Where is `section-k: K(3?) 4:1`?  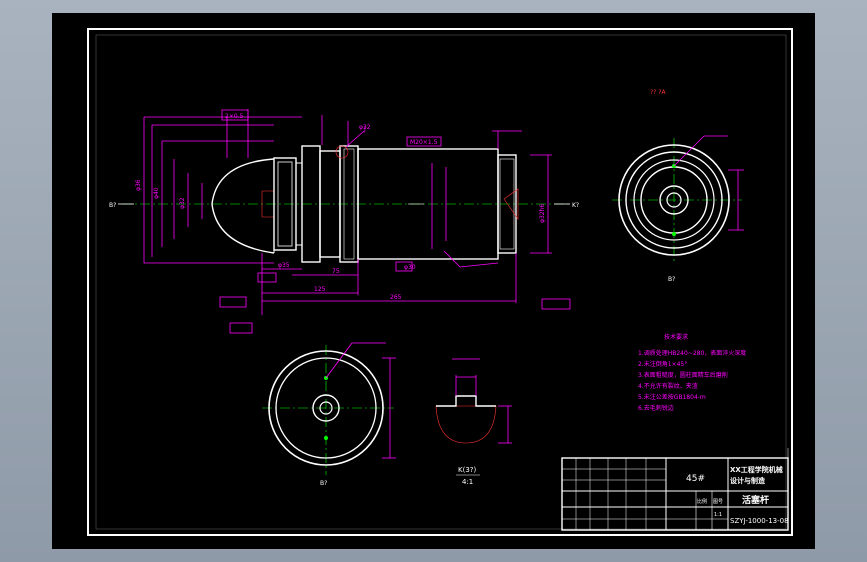
section-k: K(3?) 4:1 is located at coordinates (473, 422).